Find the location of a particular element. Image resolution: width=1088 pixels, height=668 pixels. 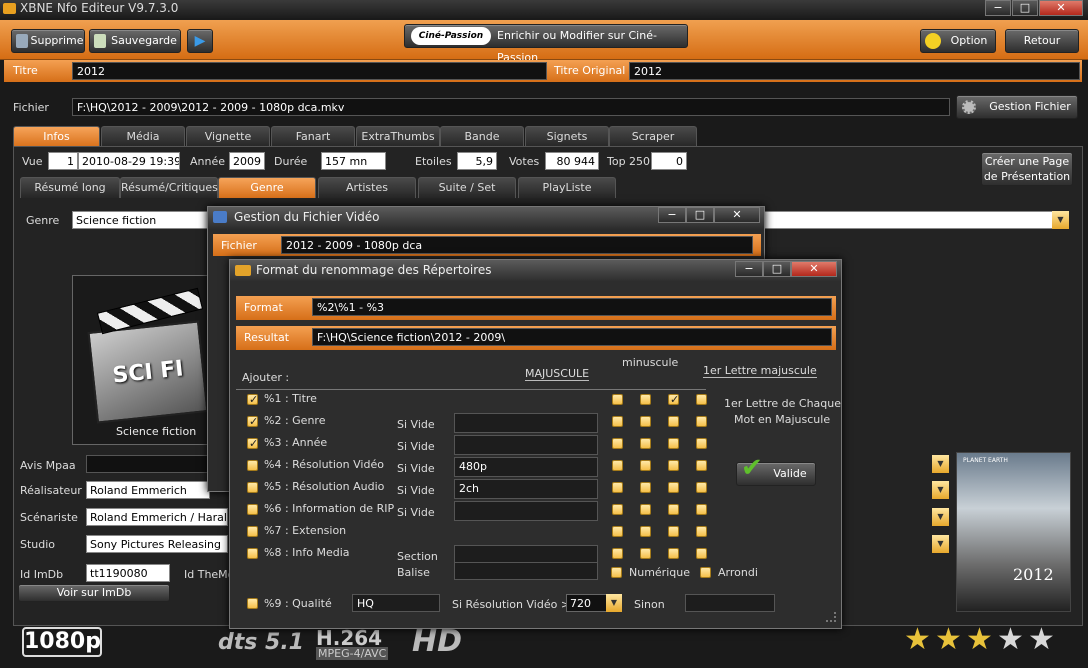

delete-button: Supprime is located at coordinates (48, 41).